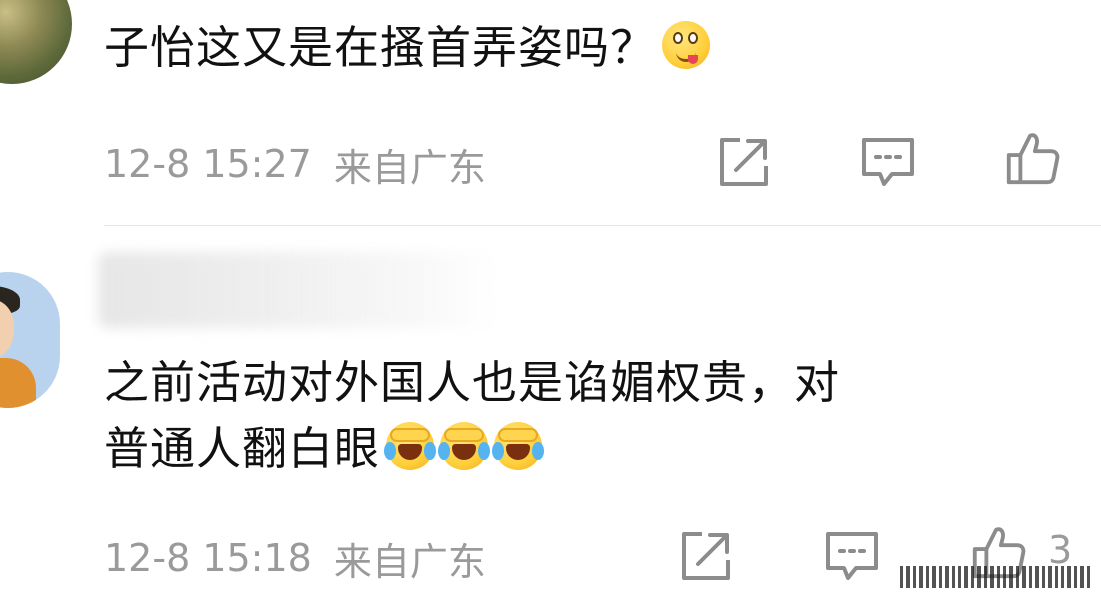 The height and width of the screenshot is (612, 1101). What do you see at coordinates (208, 164) in the screenshot?
I see `comment-timestamp: 12-8 15:27` at bounding box center [208, 164].